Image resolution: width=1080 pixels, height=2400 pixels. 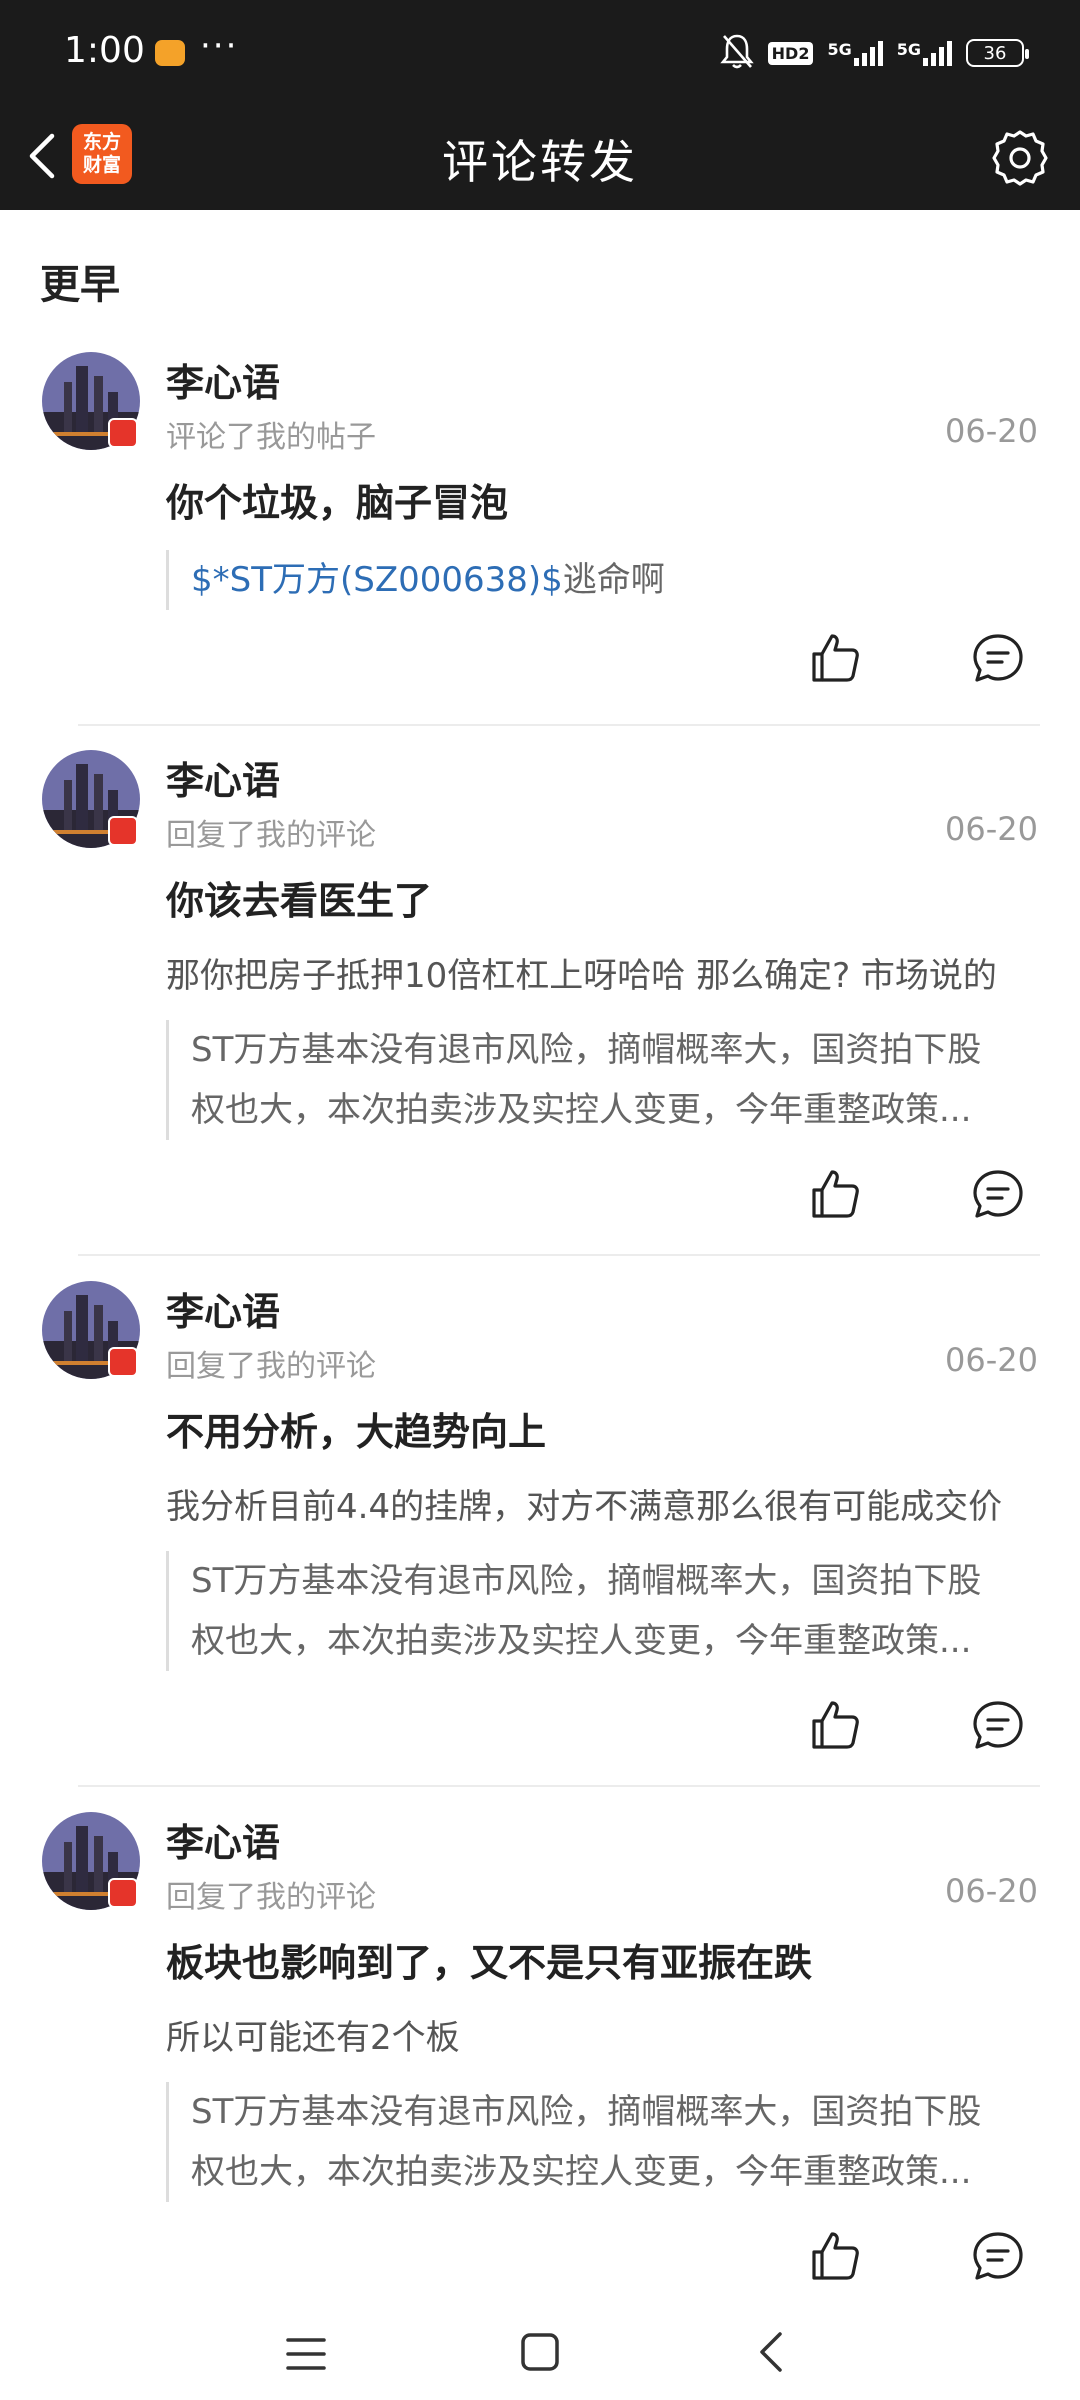 I want to click on menu-icon, so click(x=306, y=2354).